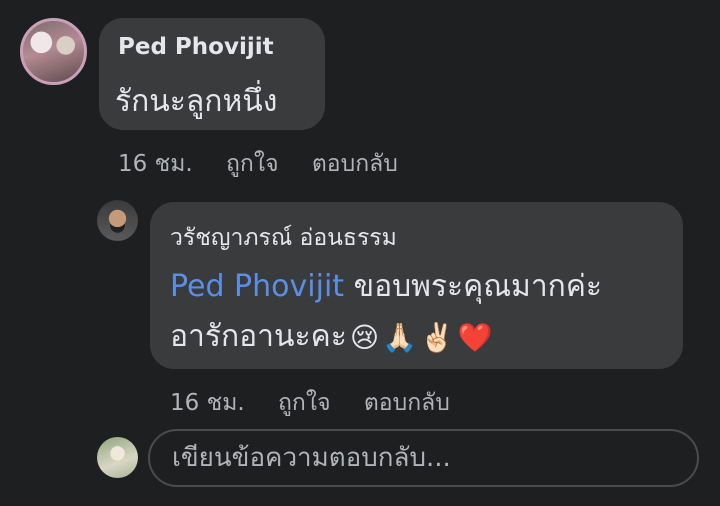  Describe the element at coordinates (155, 164) in the screenshot. I see `comment-timestamp: 16 ชม.` at that location.